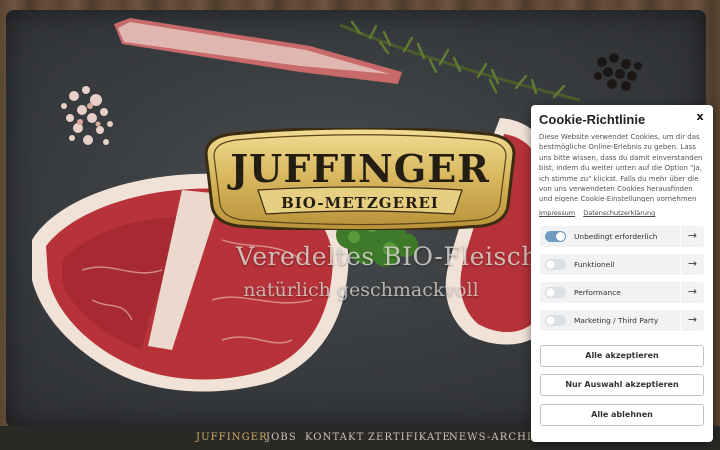 This screenshot has height=450, width=720. What do you see at coordinates (622, 415) in the screenshot?
I see `reject-all-button: Alle ablehnen` at bounding box center [622, 415].